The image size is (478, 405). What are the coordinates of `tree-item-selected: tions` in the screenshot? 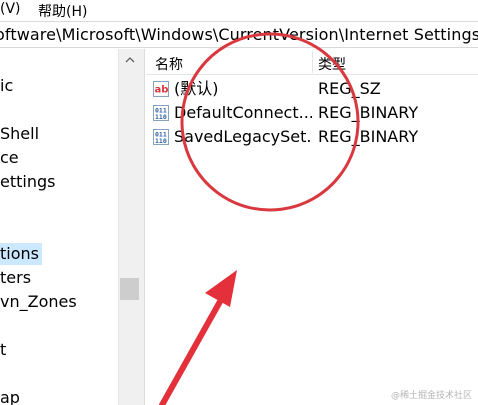 It's located at (21, 254).